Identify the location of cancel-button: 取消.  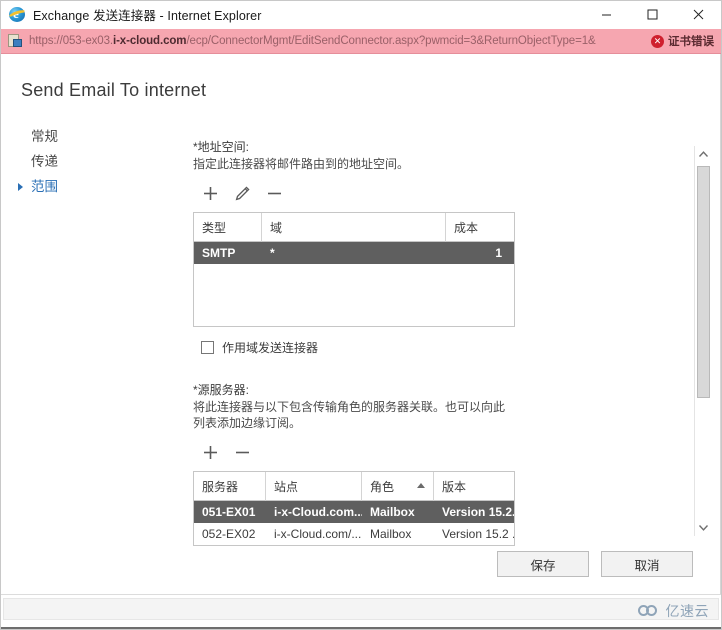
(647, 564).